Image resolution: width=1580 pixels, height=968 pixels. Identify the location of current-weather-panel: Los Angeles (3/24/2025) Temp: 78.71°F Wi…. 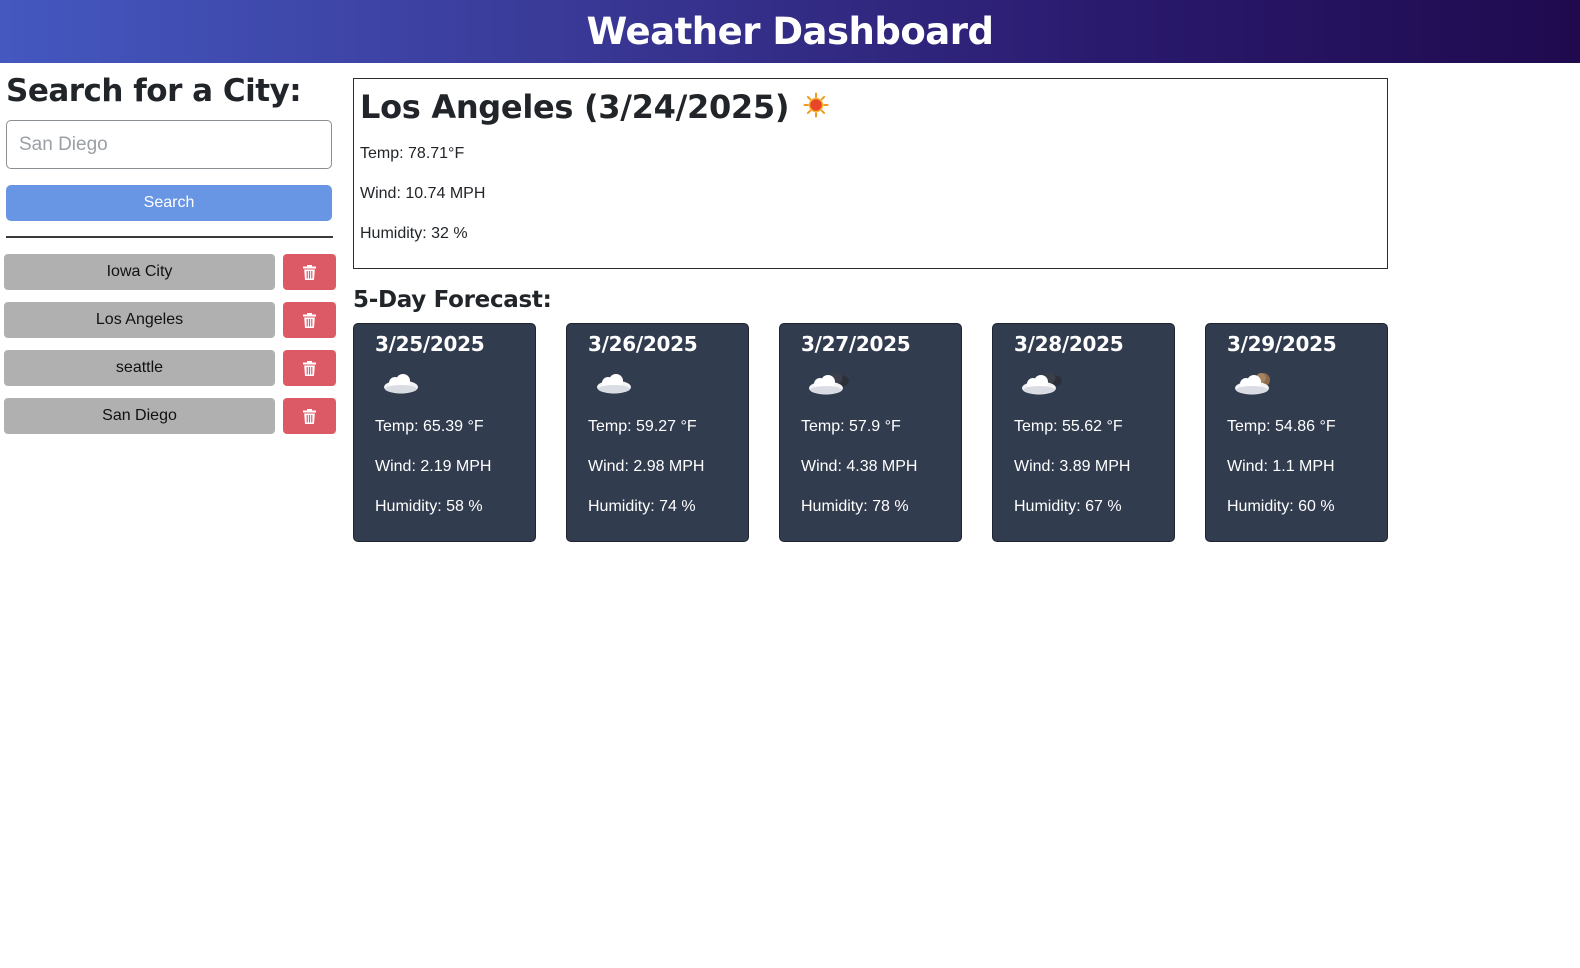
(870, 173).